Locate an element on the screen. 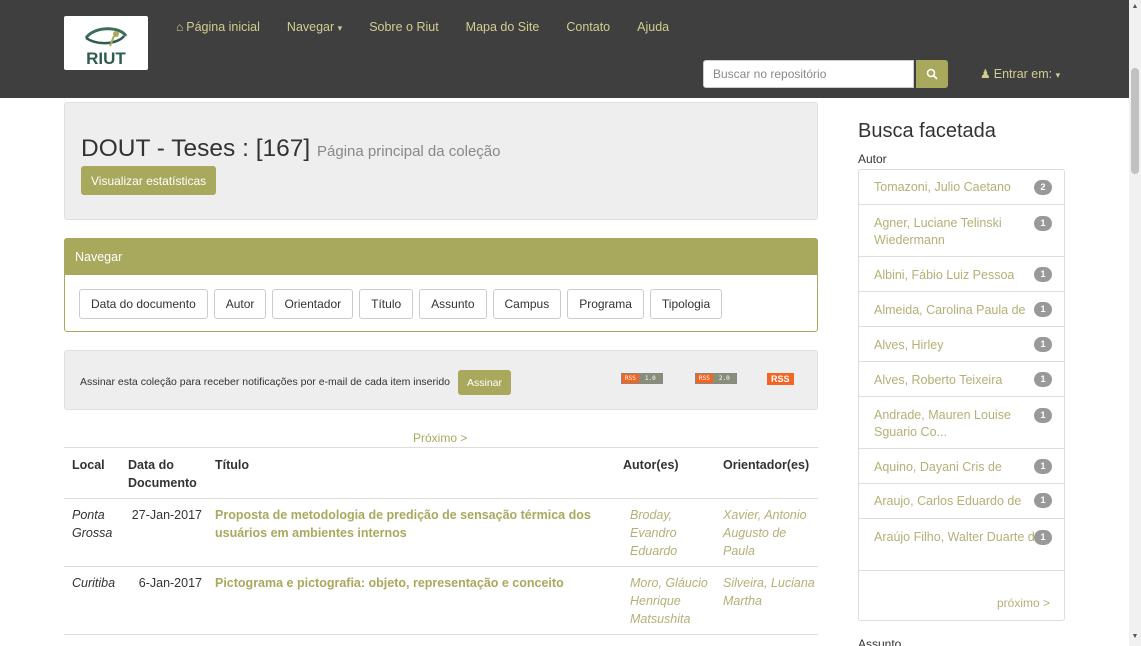 Image resolution: width=1141 pixels, height=646 pixels. facet-next-link: próximo > is located at coordinates (1023, 603).